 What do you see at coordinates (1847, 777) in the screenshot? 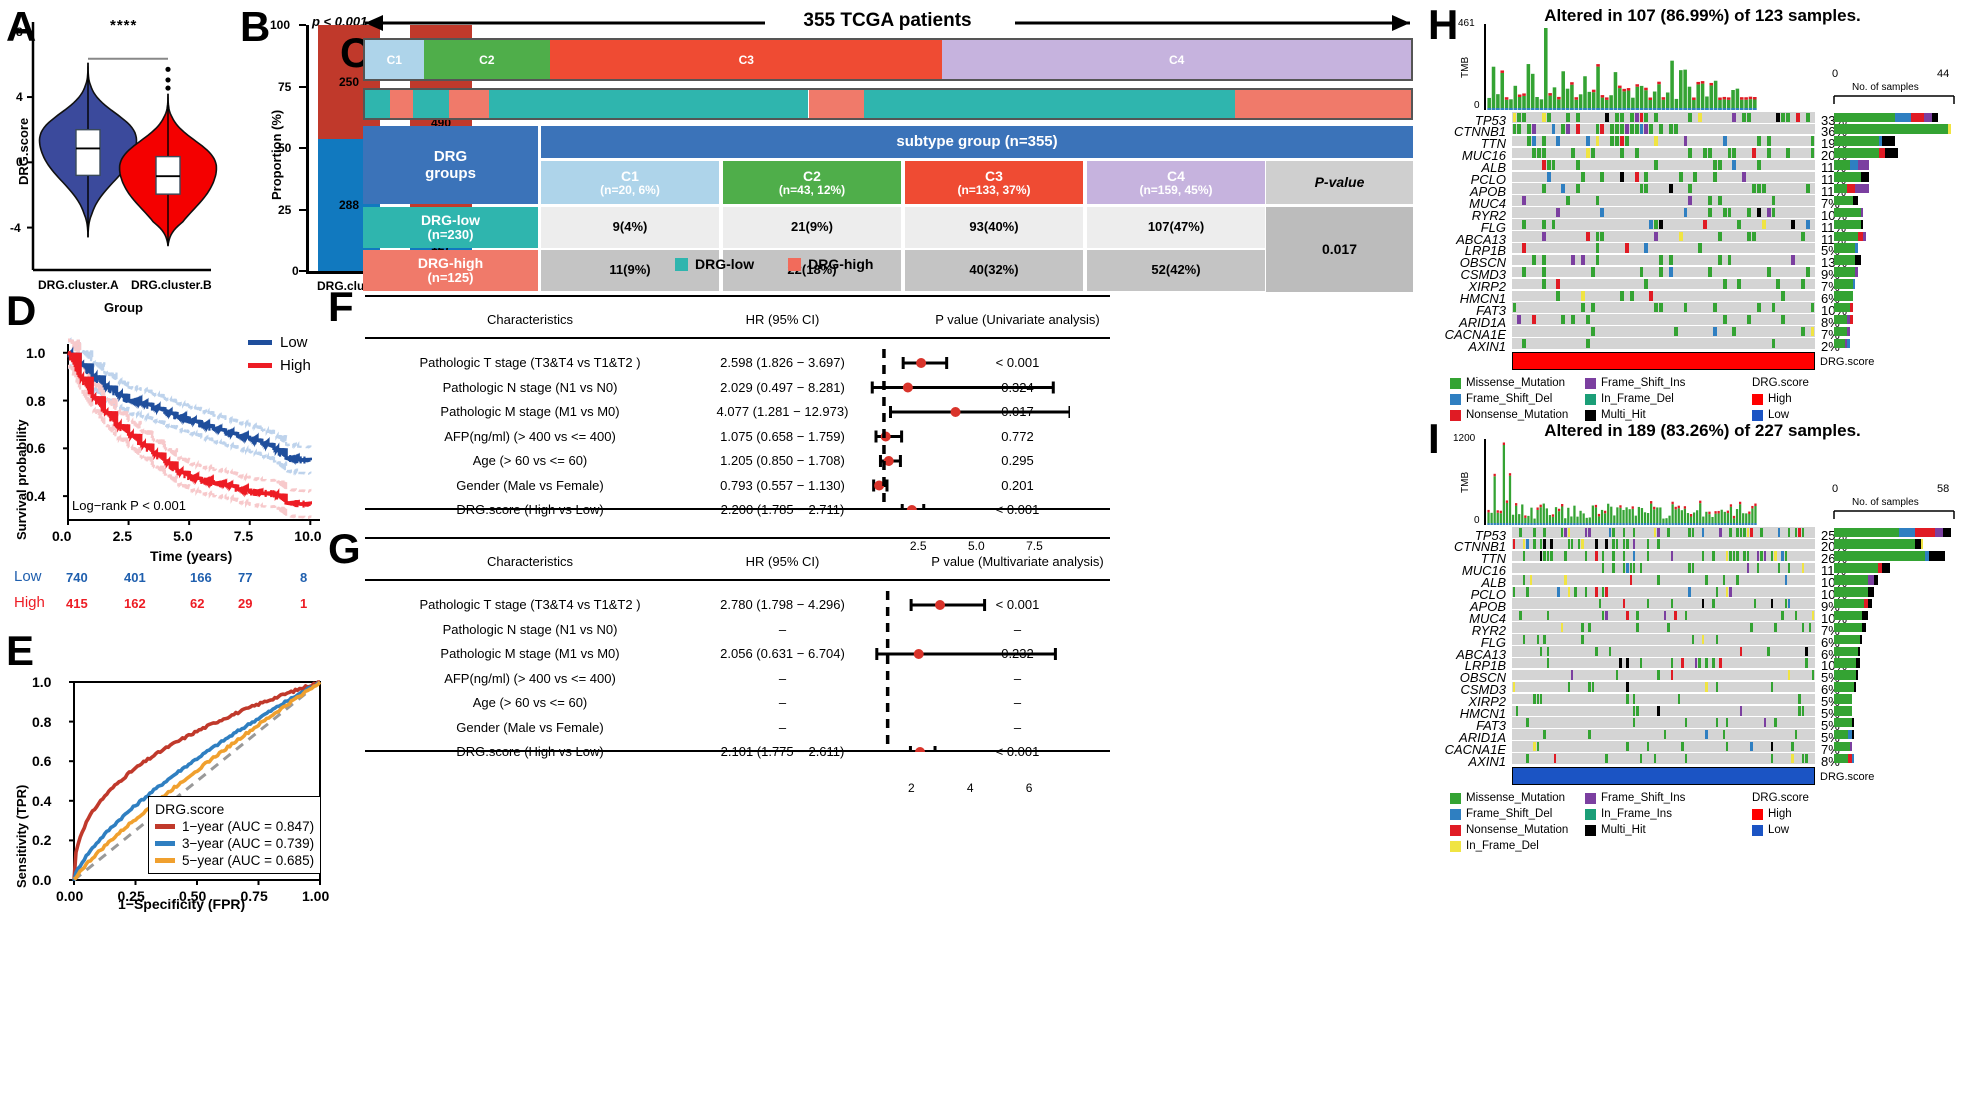
I see `panel-i-drg-track-label: DRG.score` at bounding box center [1847, 777].